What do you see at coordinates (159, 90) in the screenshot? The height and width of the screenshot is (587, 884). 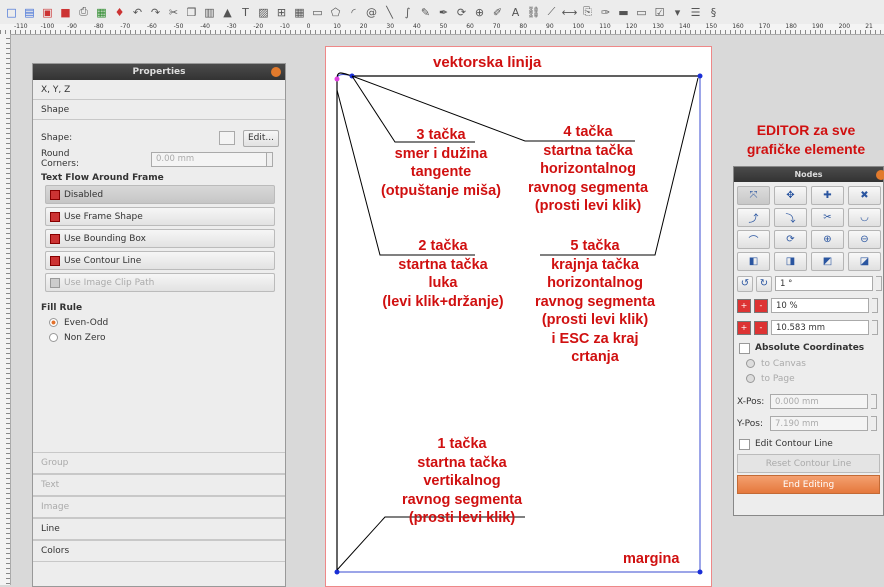 I see `section-xyz: X, Y, Z` at bounding box center [159, 90].